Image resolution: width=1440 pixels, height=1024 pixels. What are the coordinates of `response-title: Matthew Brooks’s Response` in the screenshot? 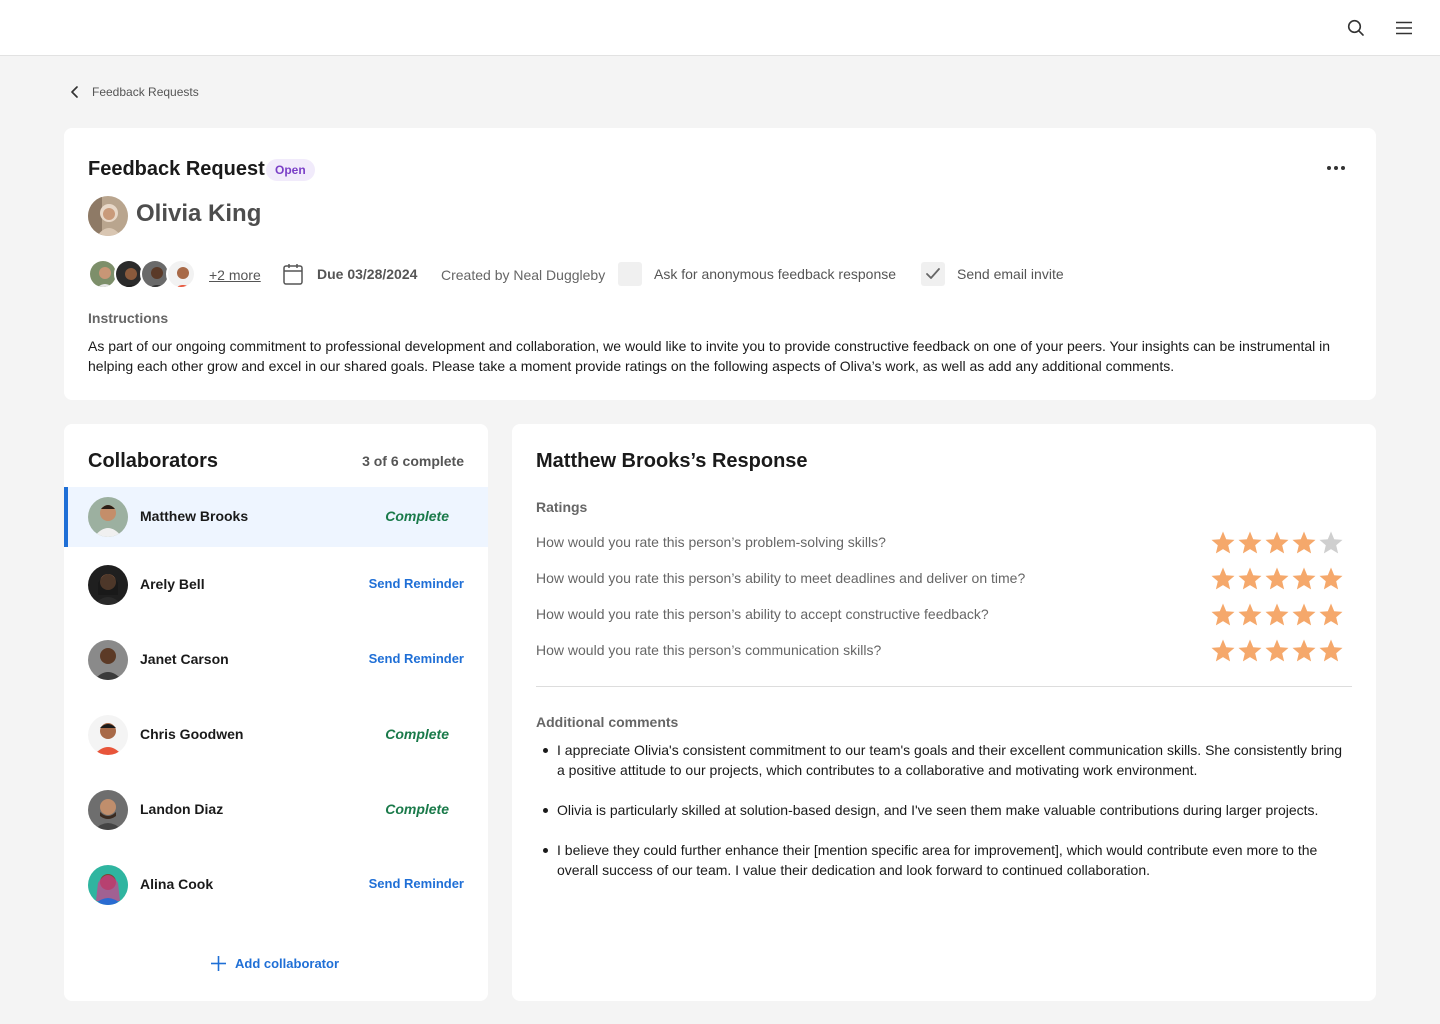 It's located at (672, 461).